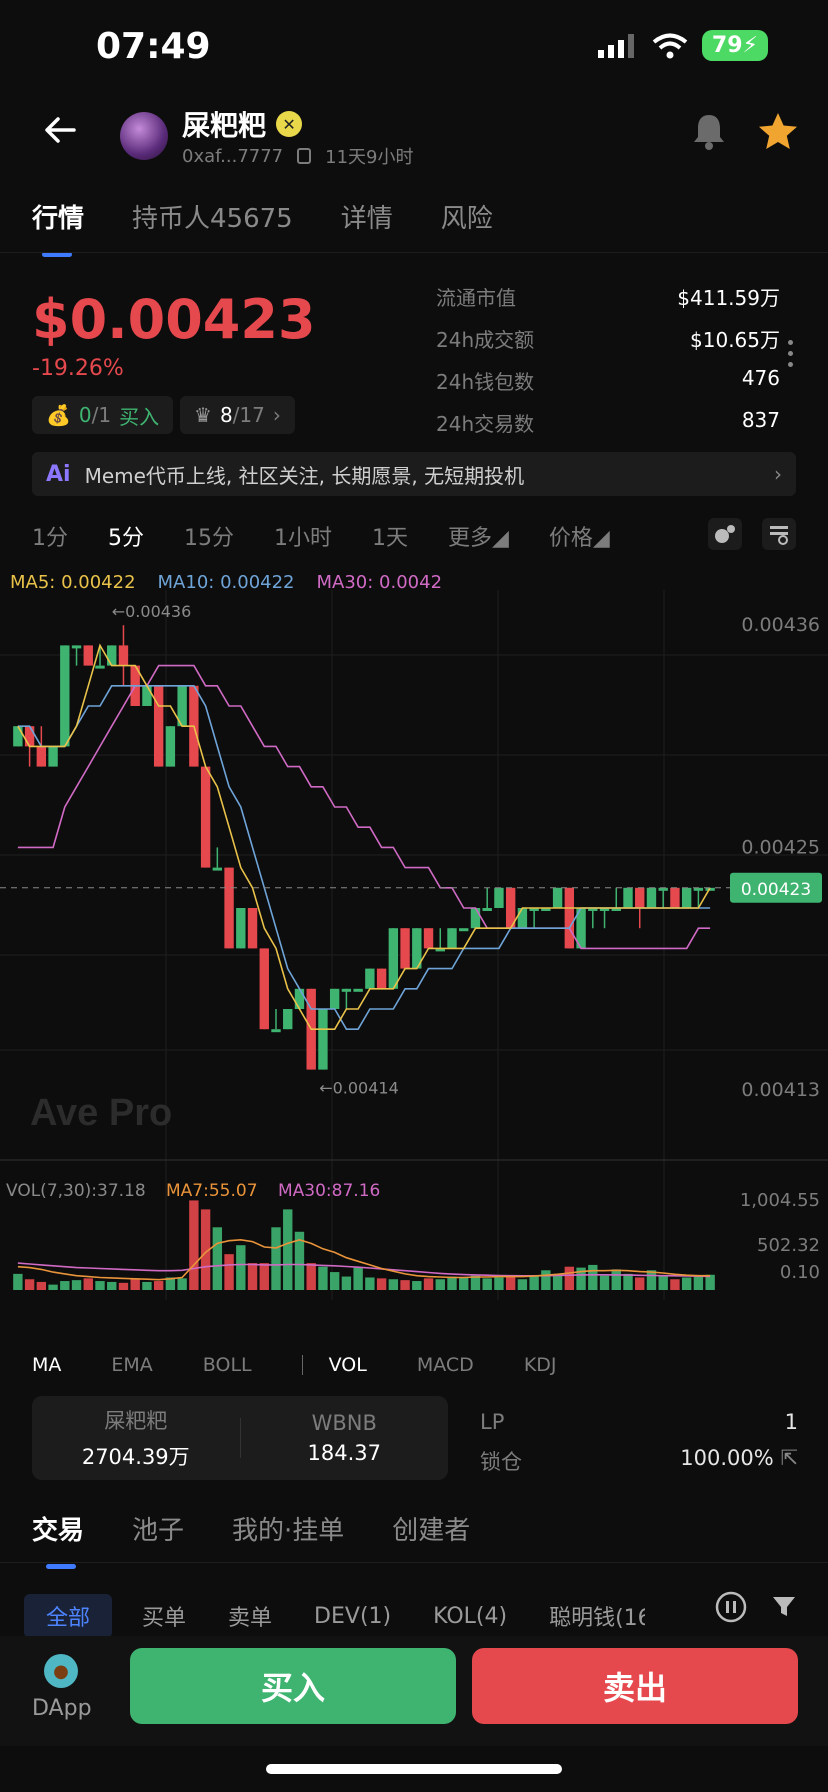  What do you see at coordinates (780, 625) in the screenshot?
I see `price-axis-label: 0.00436` at bounding box center [780, 625].